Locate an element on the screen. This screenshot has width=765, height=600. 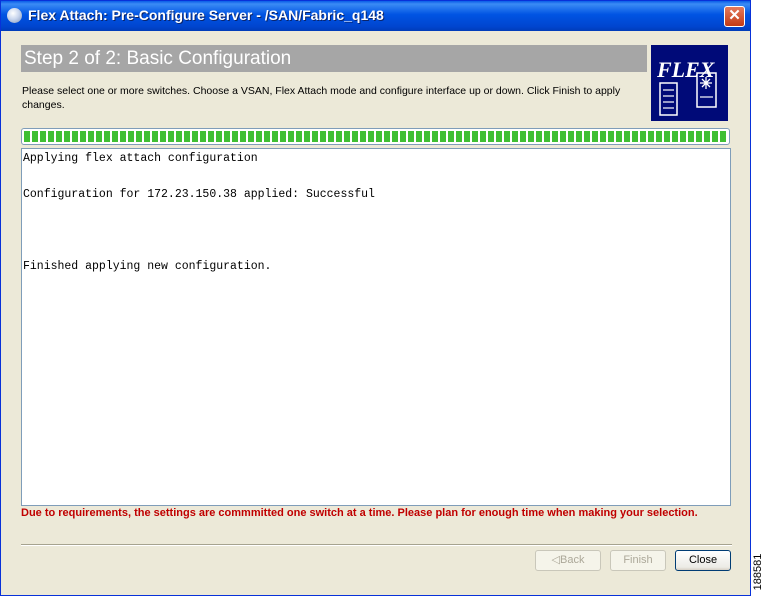
close-icon: ✕ is located at coordinates (734, 15).